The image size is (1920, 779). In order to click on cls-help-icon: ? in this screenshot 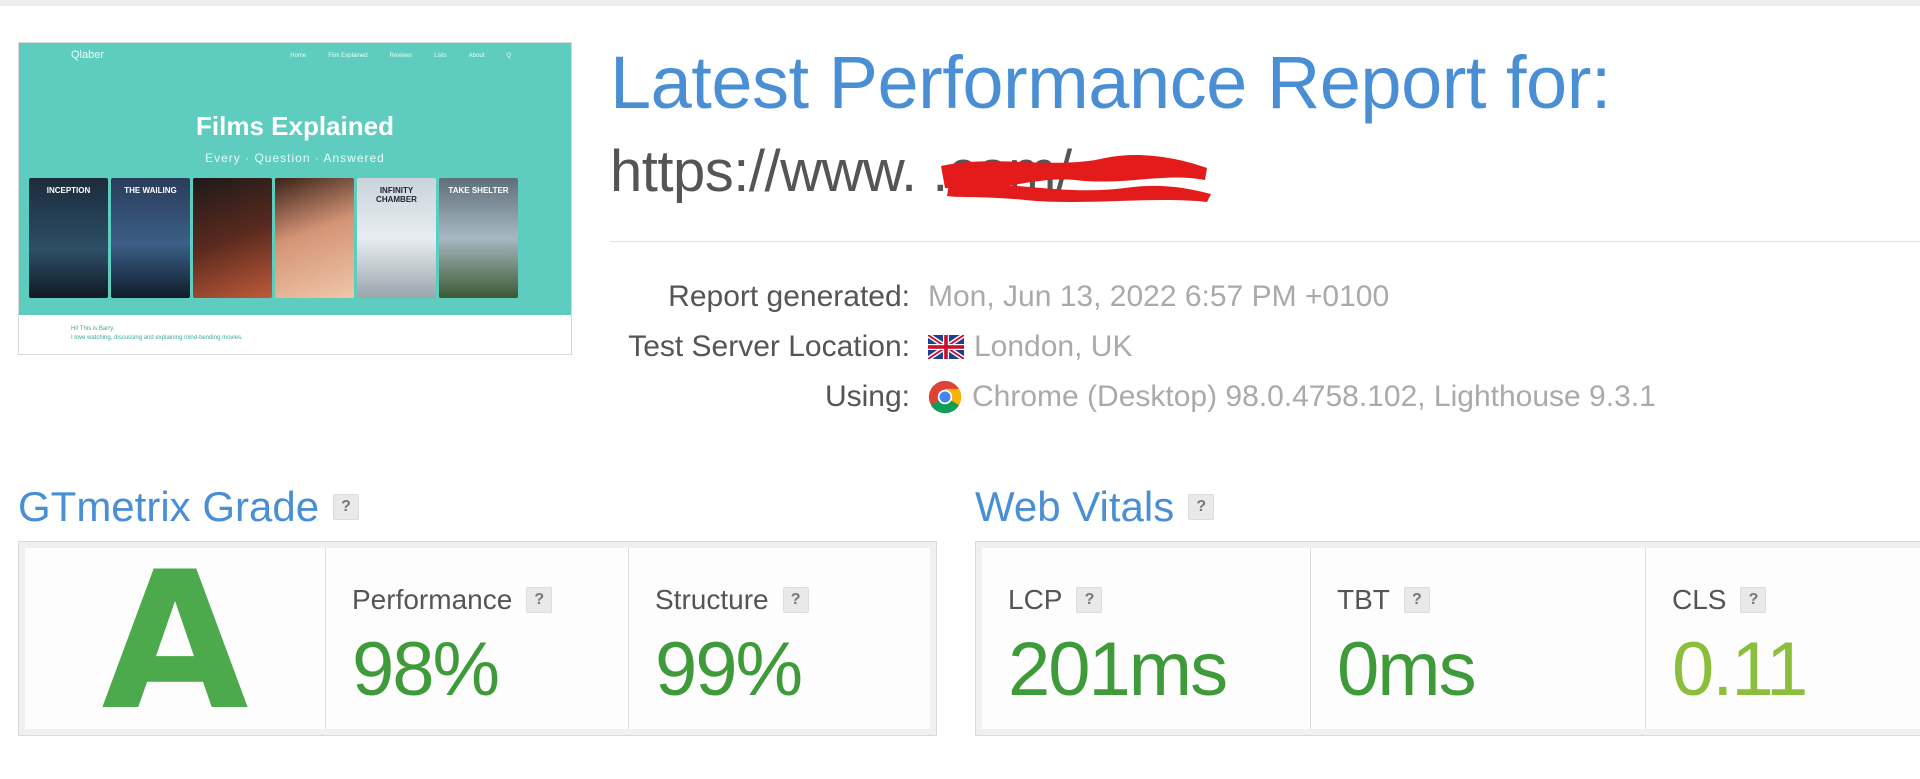, I will do `click(1753, 600)`.